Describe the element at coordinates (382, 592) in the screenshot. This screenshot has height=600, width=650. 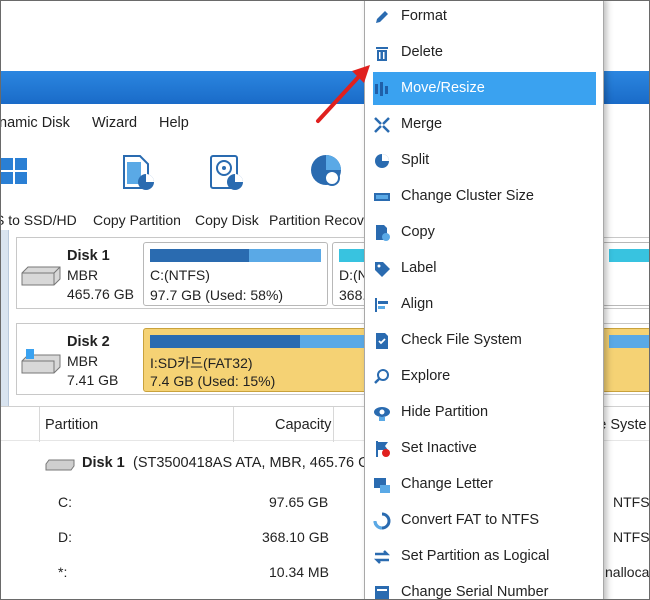
I see `serial-number-icon` at that location.